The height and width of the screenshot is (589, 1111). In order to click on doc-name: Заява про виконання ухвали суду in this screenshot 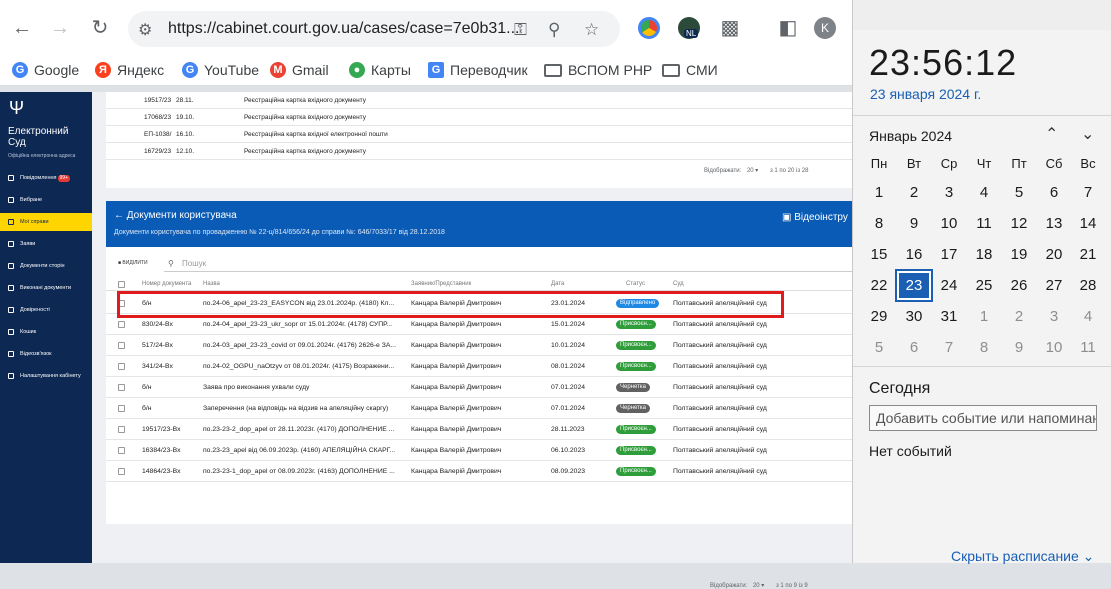, I will do `click(305, 387)`.